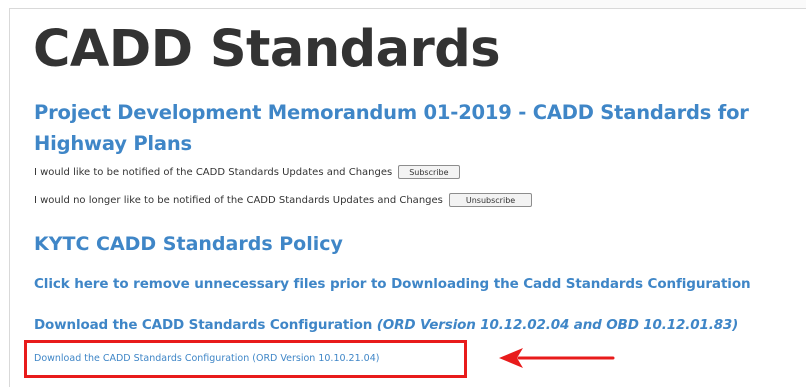 The image size is (806, 387). What do you see at coordinates (490, 200) in the screenshot?
I see `unsubscribe-button: Unsubscribe` at bounding box center [490, 200].